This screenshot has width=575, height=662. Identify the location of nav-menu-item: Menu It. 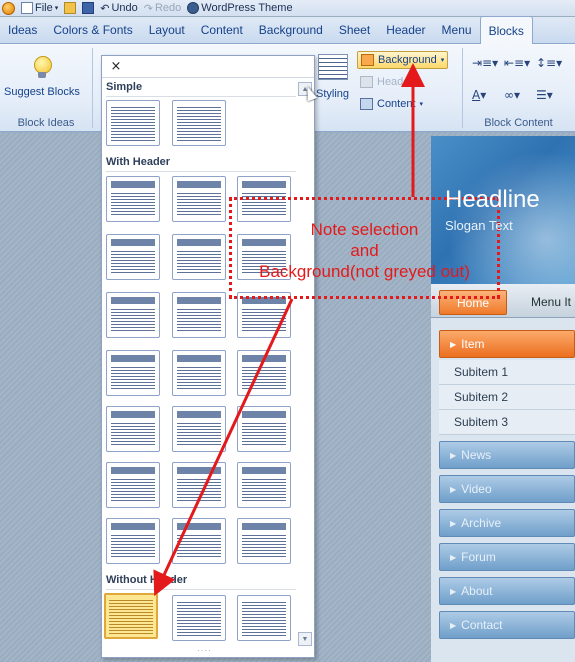
(551, 302).